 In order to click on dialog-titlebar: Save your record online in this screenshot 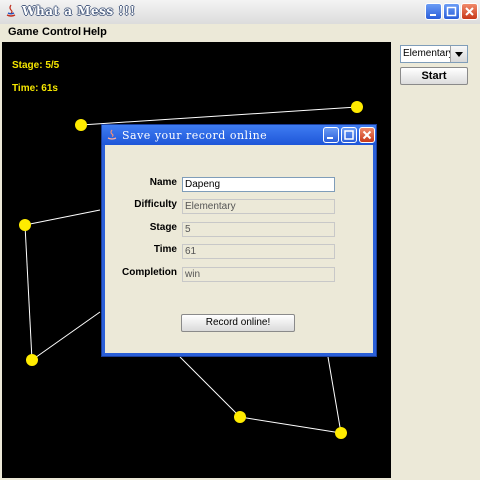, I will do `click(239, 135)`.